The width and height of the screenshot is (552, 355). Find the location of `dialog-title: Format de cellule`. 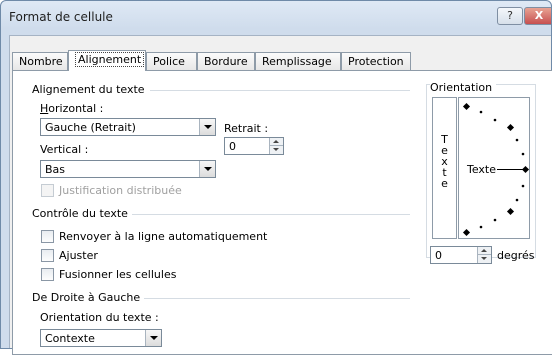

dialog-title: Format de cellule is located at coordinates (61, 17).